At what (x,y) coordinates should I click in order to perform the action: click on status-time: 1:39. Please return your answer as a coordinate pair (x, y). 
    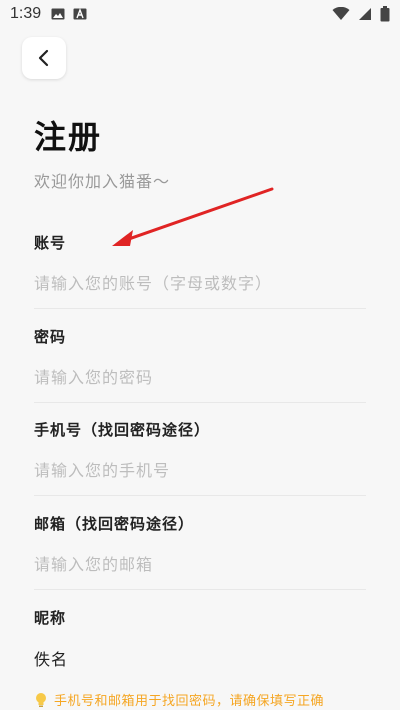
    Looking at the image, I should click on (26, 13).